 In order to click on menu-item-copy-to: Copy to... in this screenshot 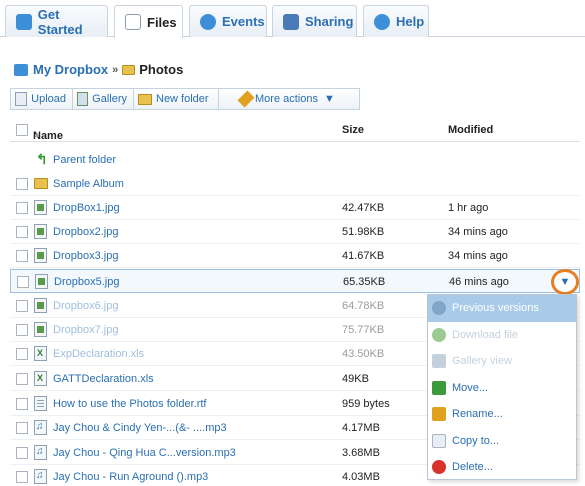, I will do `click(502, 441)`.